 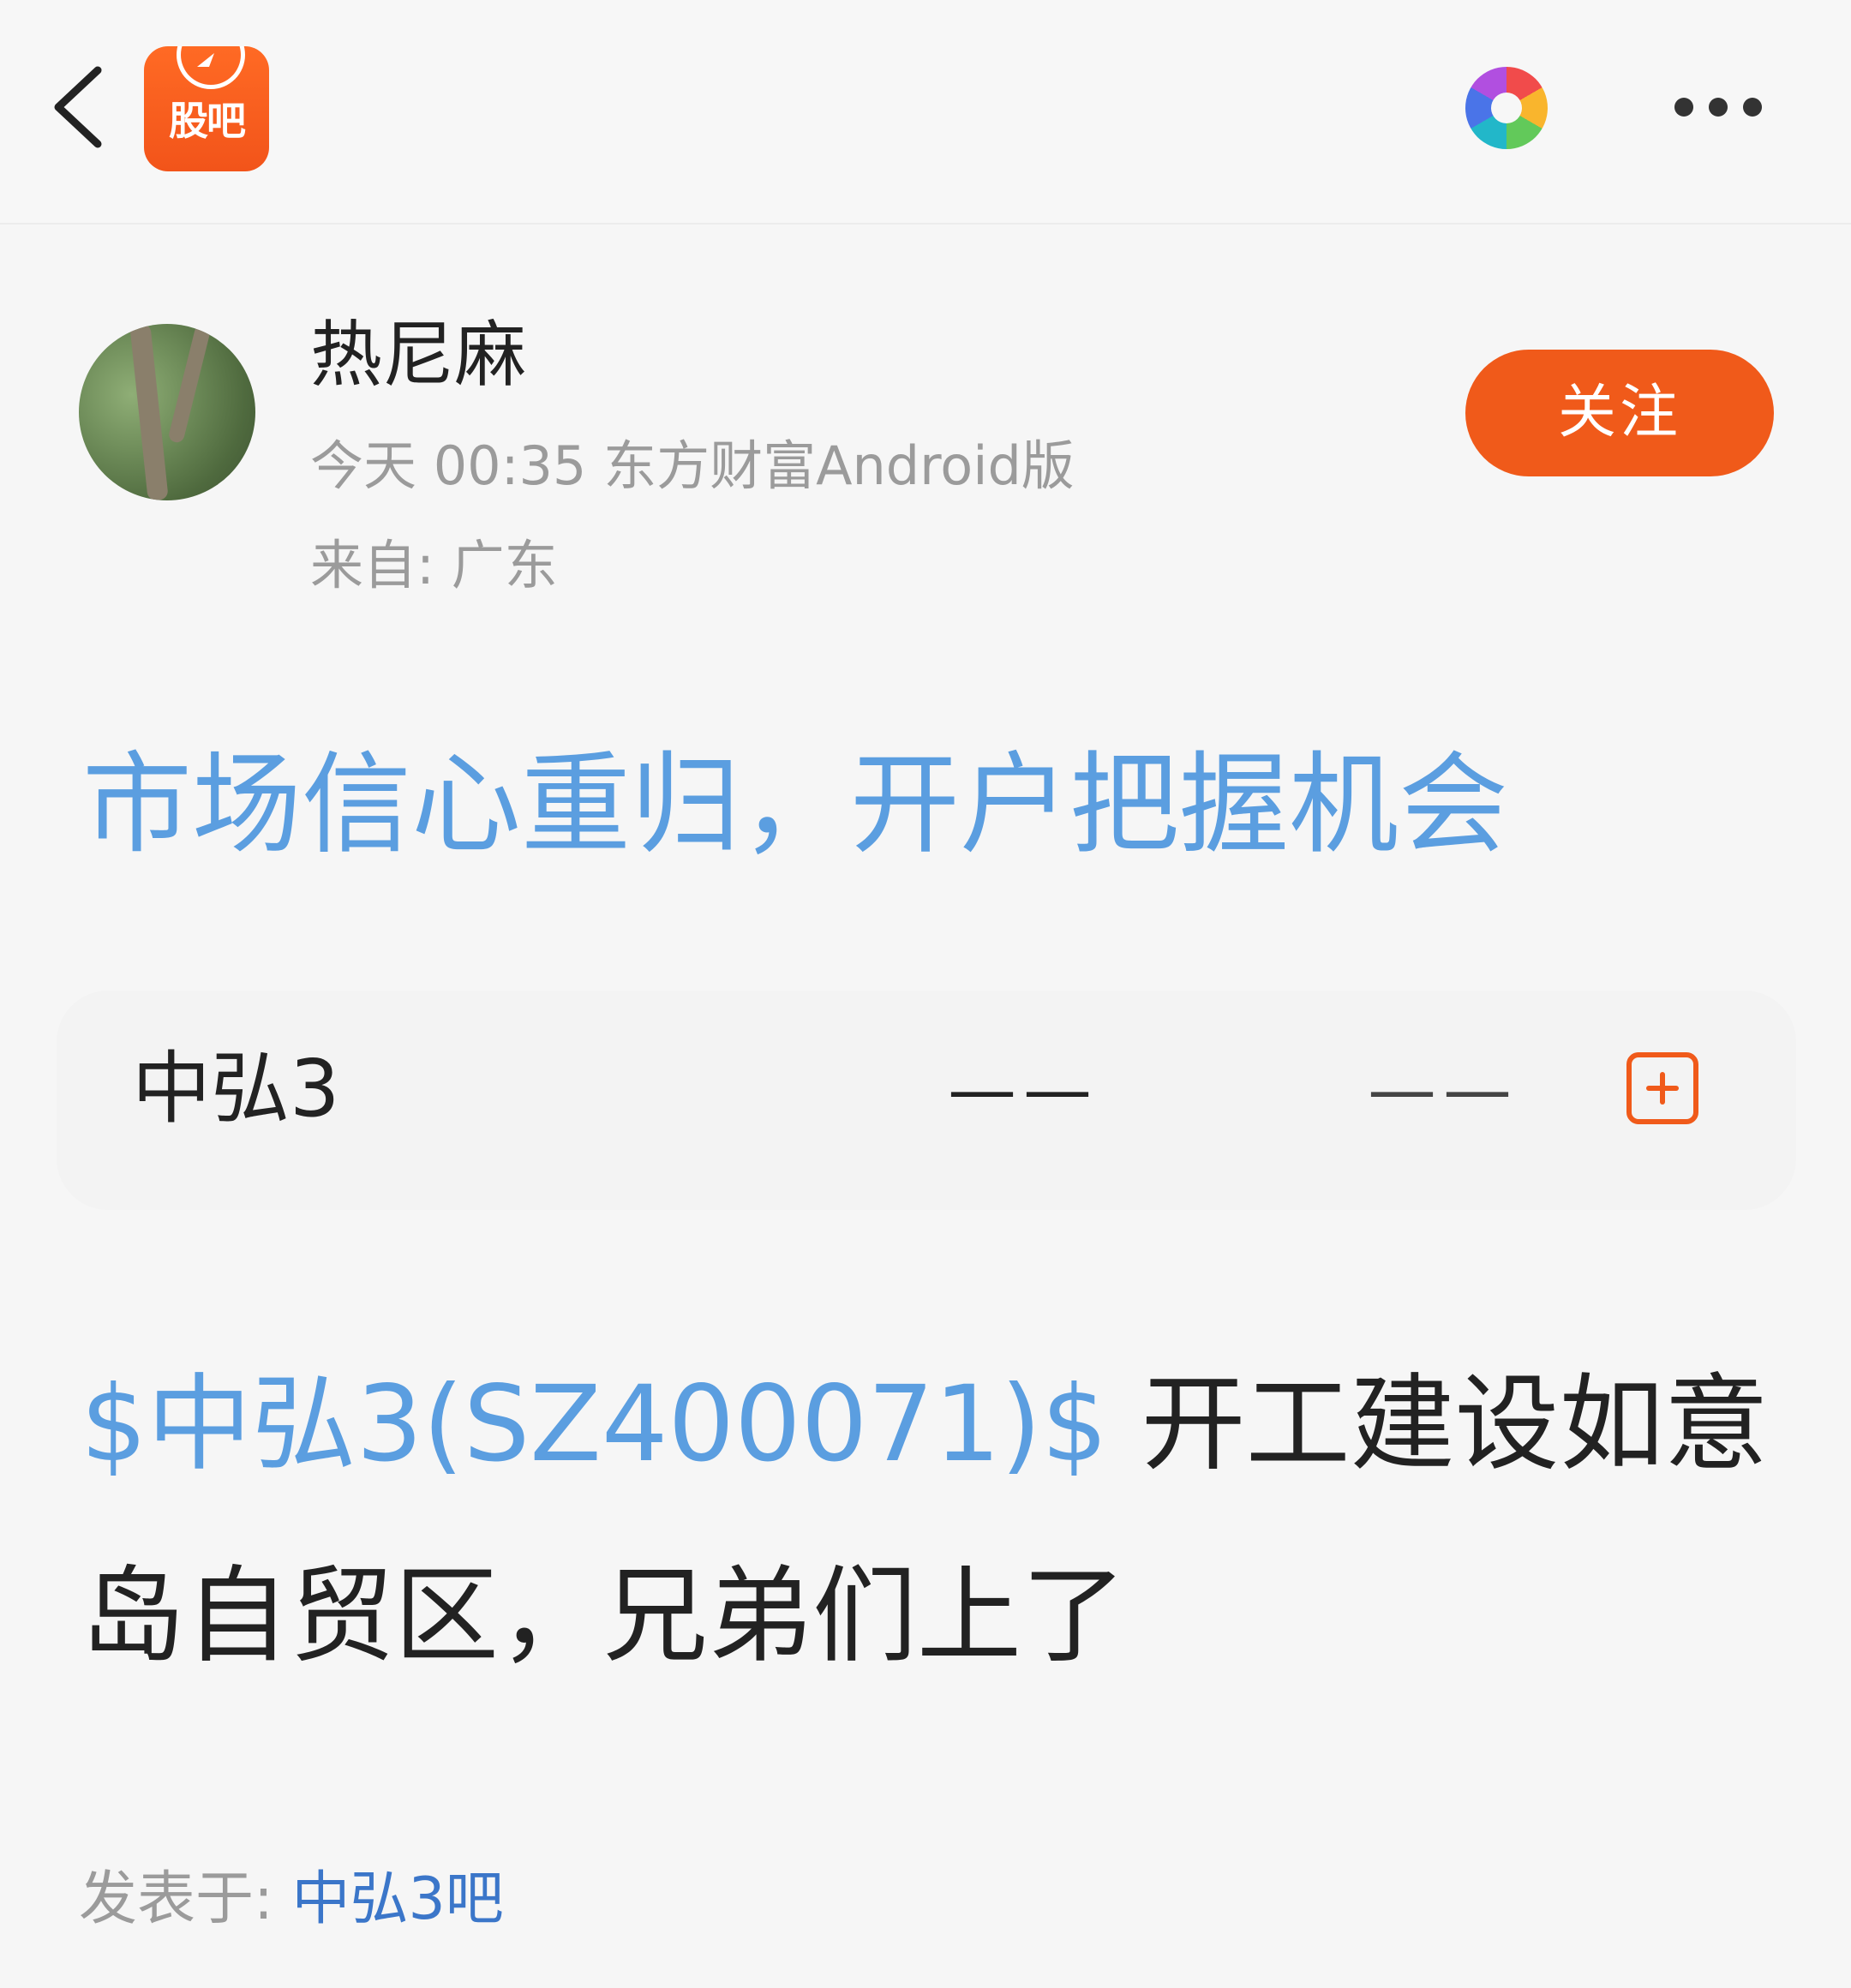 I want to click on author-avatar, so click(x=167, y=412).